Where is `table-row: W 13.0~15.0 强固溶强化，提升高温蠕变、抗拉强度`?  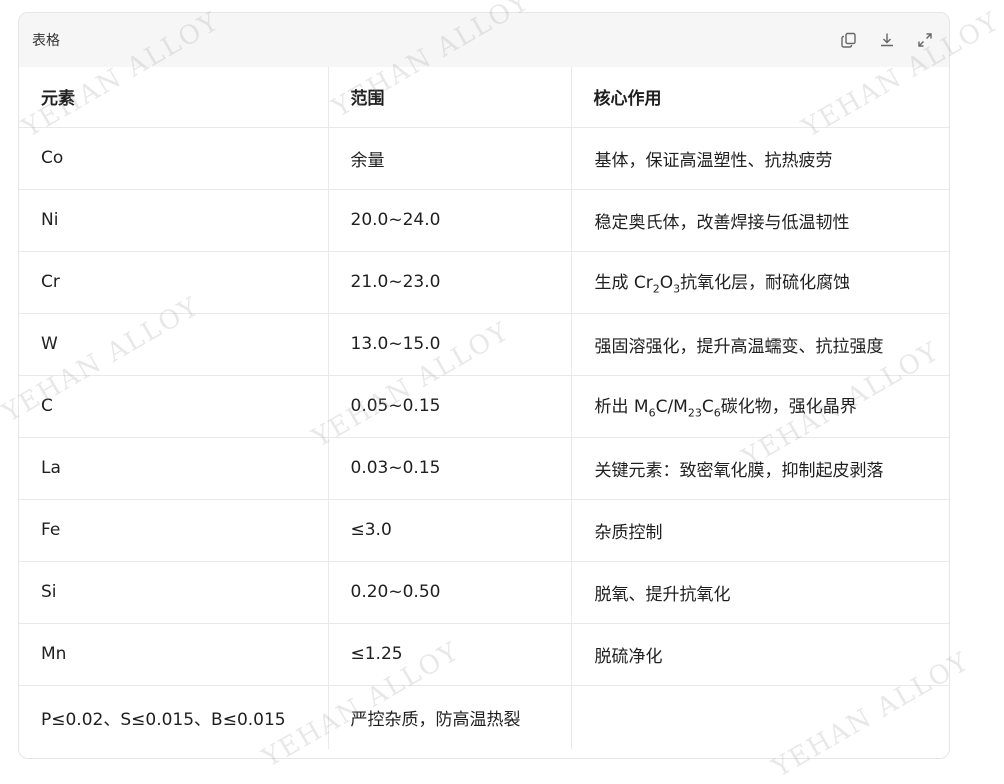
table-row: W 13.0~15.0 强固溶强化，提升高温蠕变、抗拉强度 is located at coordinates (484, 344).